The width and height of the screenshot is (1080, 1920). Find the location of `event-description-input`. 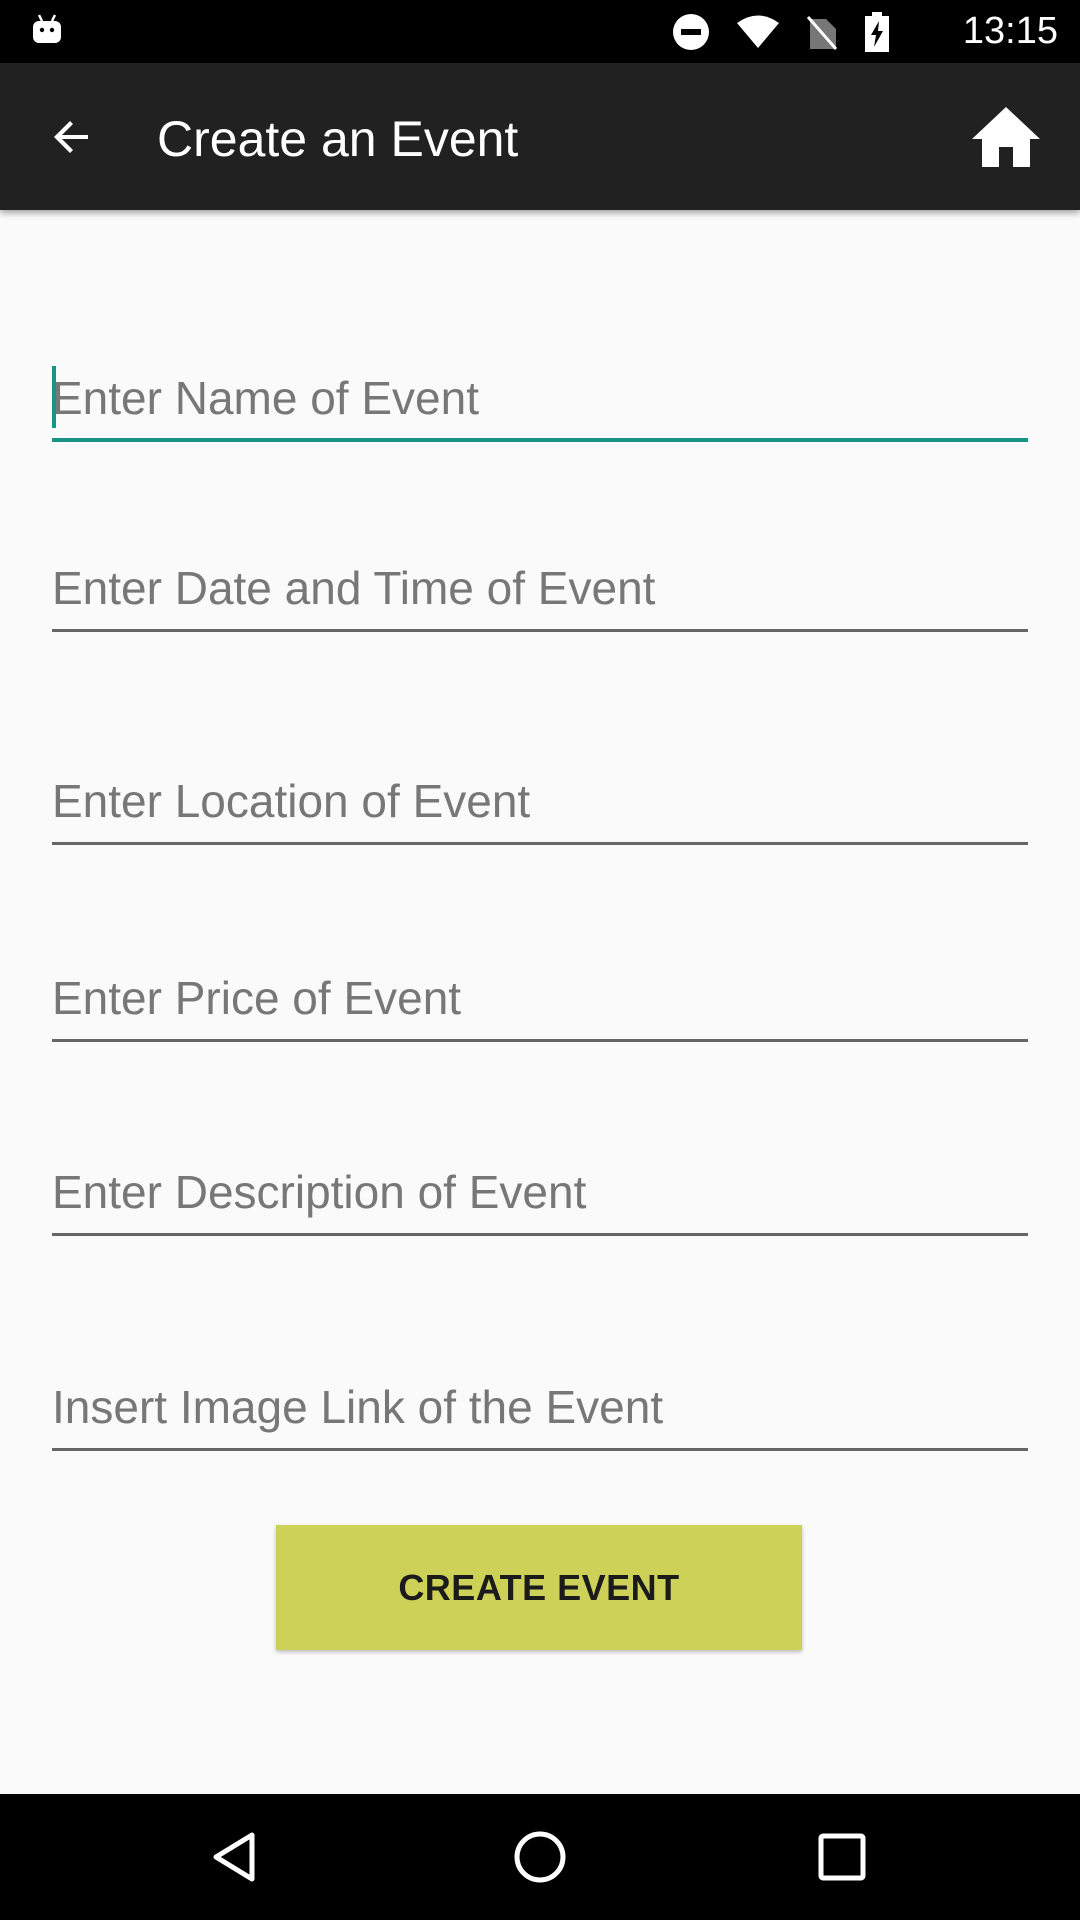

event-description-input is located at coordinates (540, 1192).